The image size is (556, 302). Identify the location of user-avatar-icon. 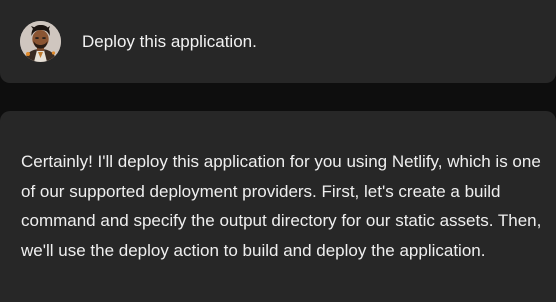
(40, 41).